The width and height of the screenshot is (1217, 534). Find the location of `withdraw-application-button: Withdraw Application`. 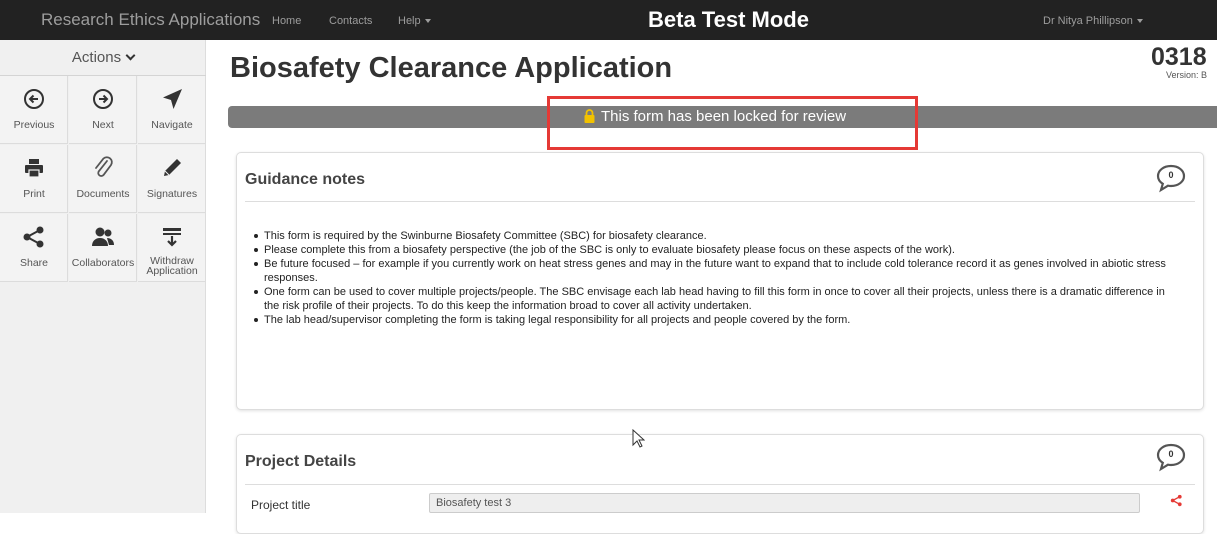

withdraw-application-button: Withdraw Application is located at coordinates (172, 248).